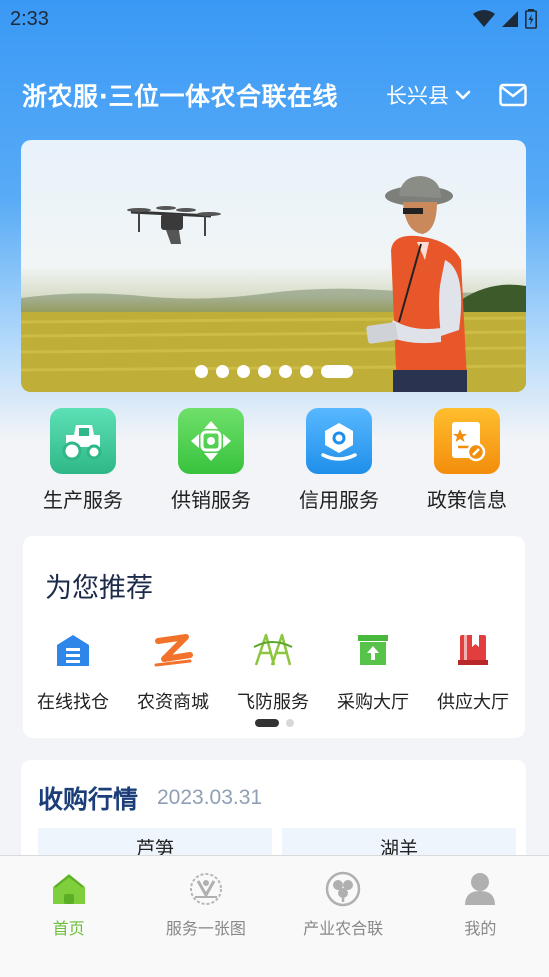  Describe the element at coordinates (173, 650) in the screenshot. I see `mall-icon` at that location.